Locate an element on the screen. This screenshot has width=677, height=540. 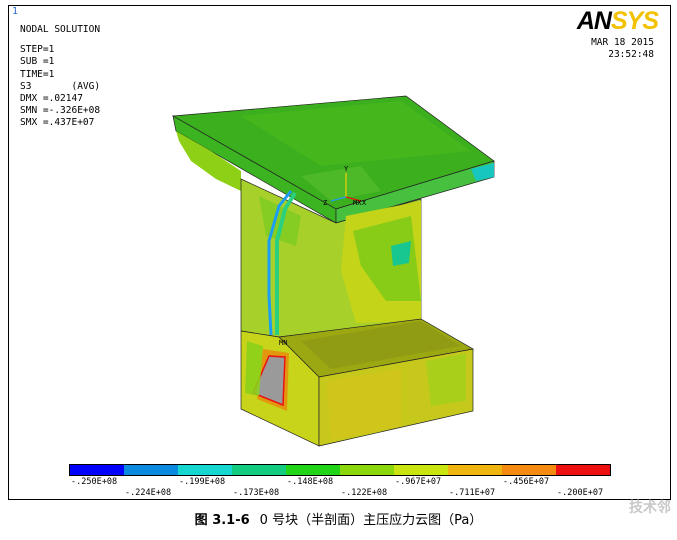
legend-label-upper: -.148E+08 is located at coordinates (310, 482).